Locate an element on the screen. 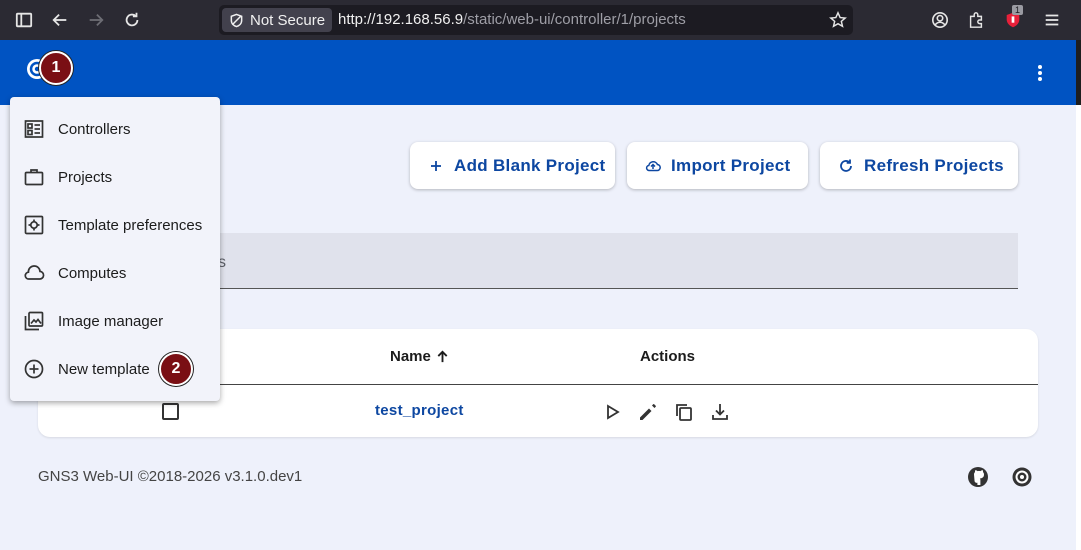 This screenshot has width=1081, height=550. menu-item-projects: Projects is located at coordinates (115, 177).